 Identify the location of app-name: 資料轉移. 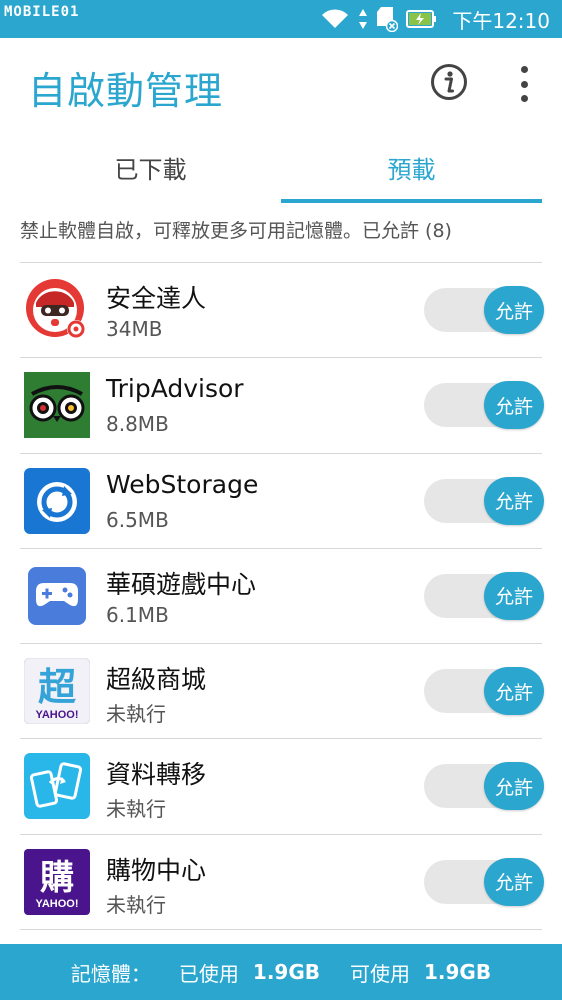
(156, 775).